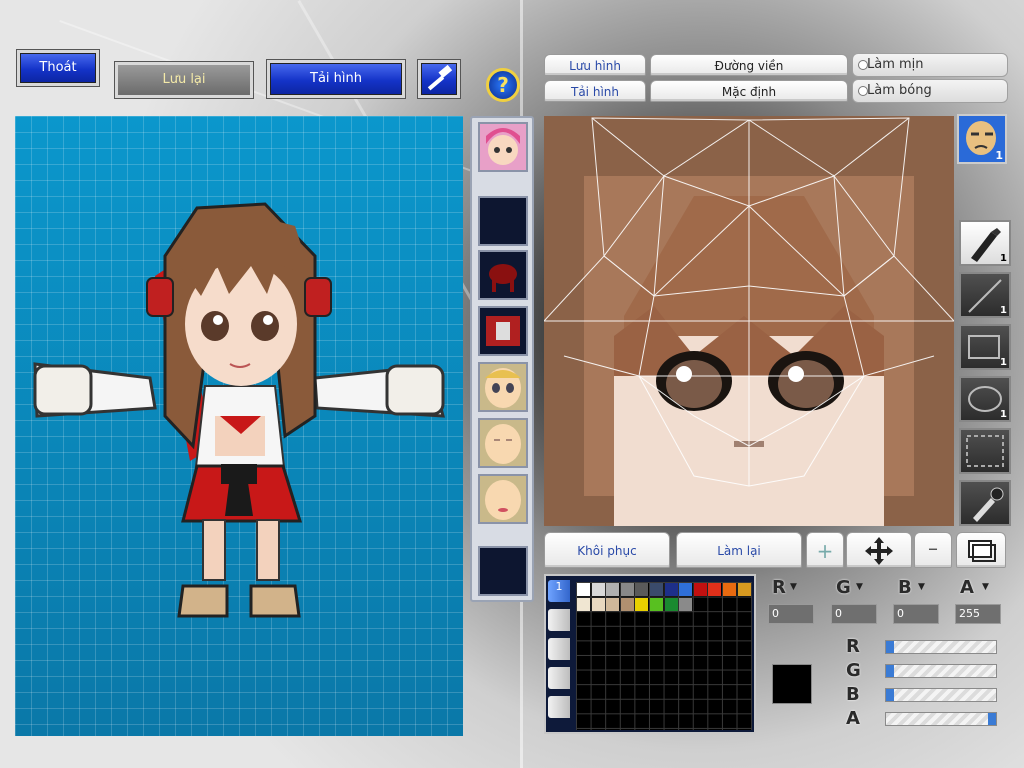  I want to click on channel-label-b: B, so click(905, 587).